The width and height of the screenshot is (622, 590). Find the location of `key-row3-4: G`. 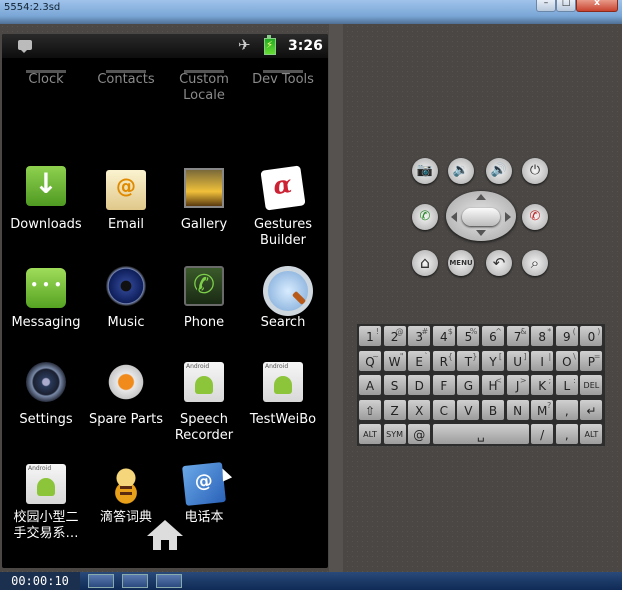

key-row3-4: G is located at coordinates (468, 385).